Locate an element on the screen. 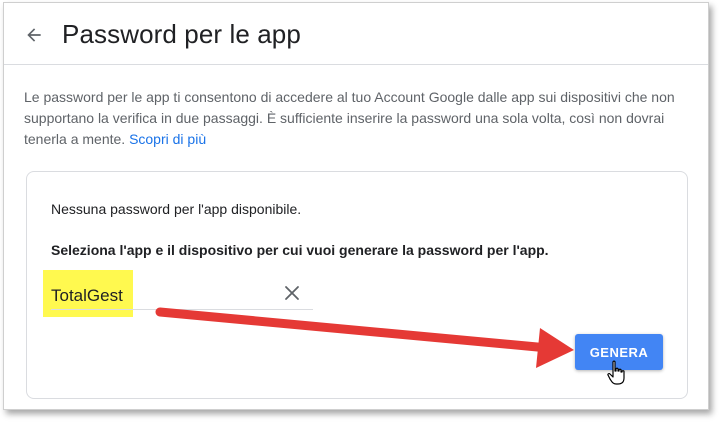 Image resolution: width=719 pixels, height=428 pixels. clear-button is located at coordinates (292, 293).